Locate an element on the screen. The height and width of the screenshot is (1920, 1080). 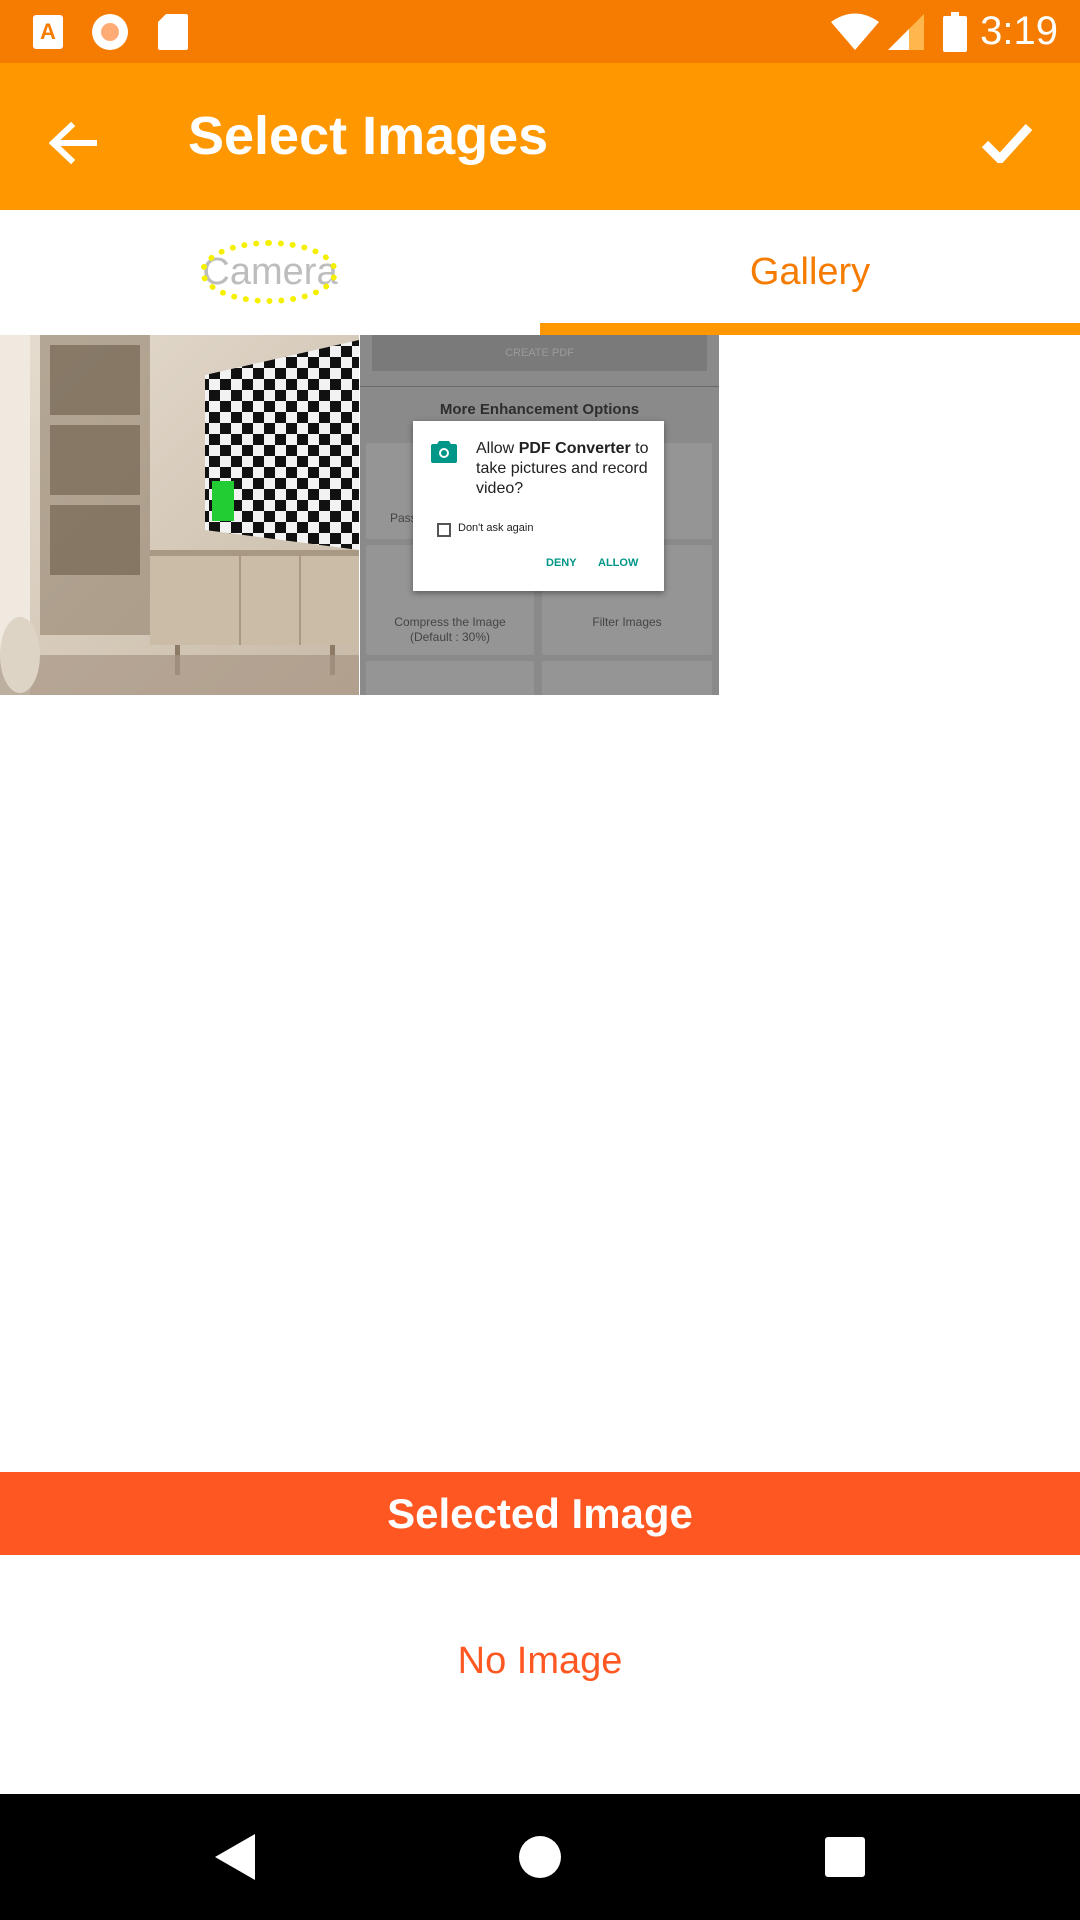
clock: 3:19 is located at coordinates (1019, 31).